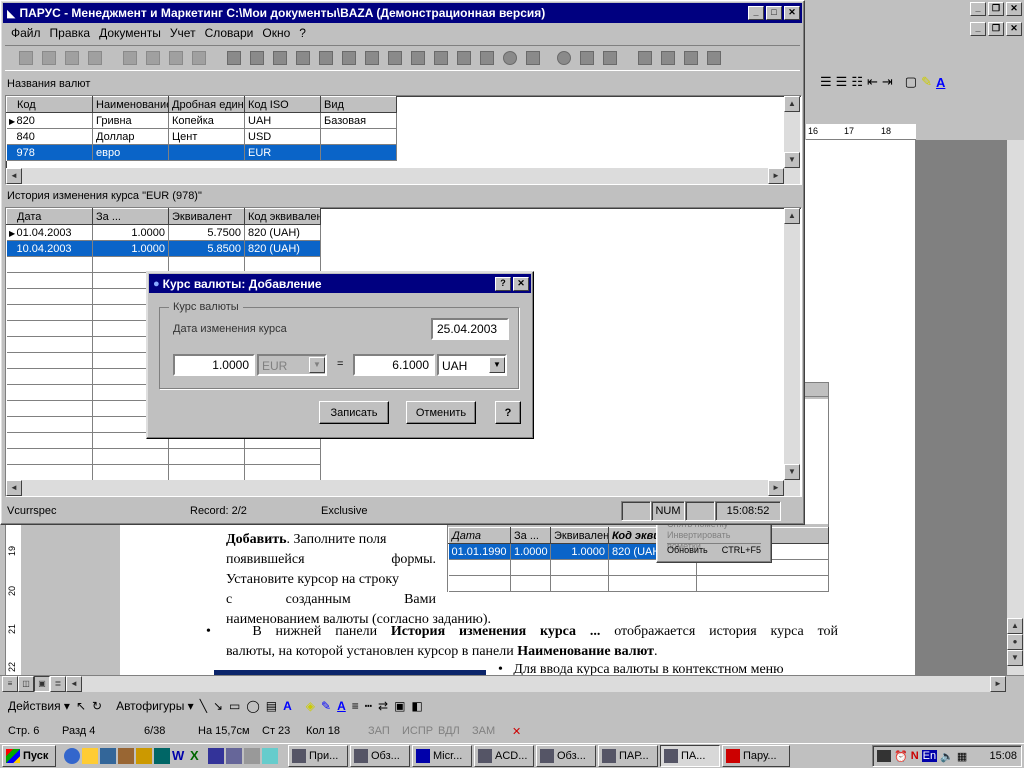 The height and width of the screenshot is (768, 1024). I want to click on arrow-style-icon: ⇄, so click(383, 706).